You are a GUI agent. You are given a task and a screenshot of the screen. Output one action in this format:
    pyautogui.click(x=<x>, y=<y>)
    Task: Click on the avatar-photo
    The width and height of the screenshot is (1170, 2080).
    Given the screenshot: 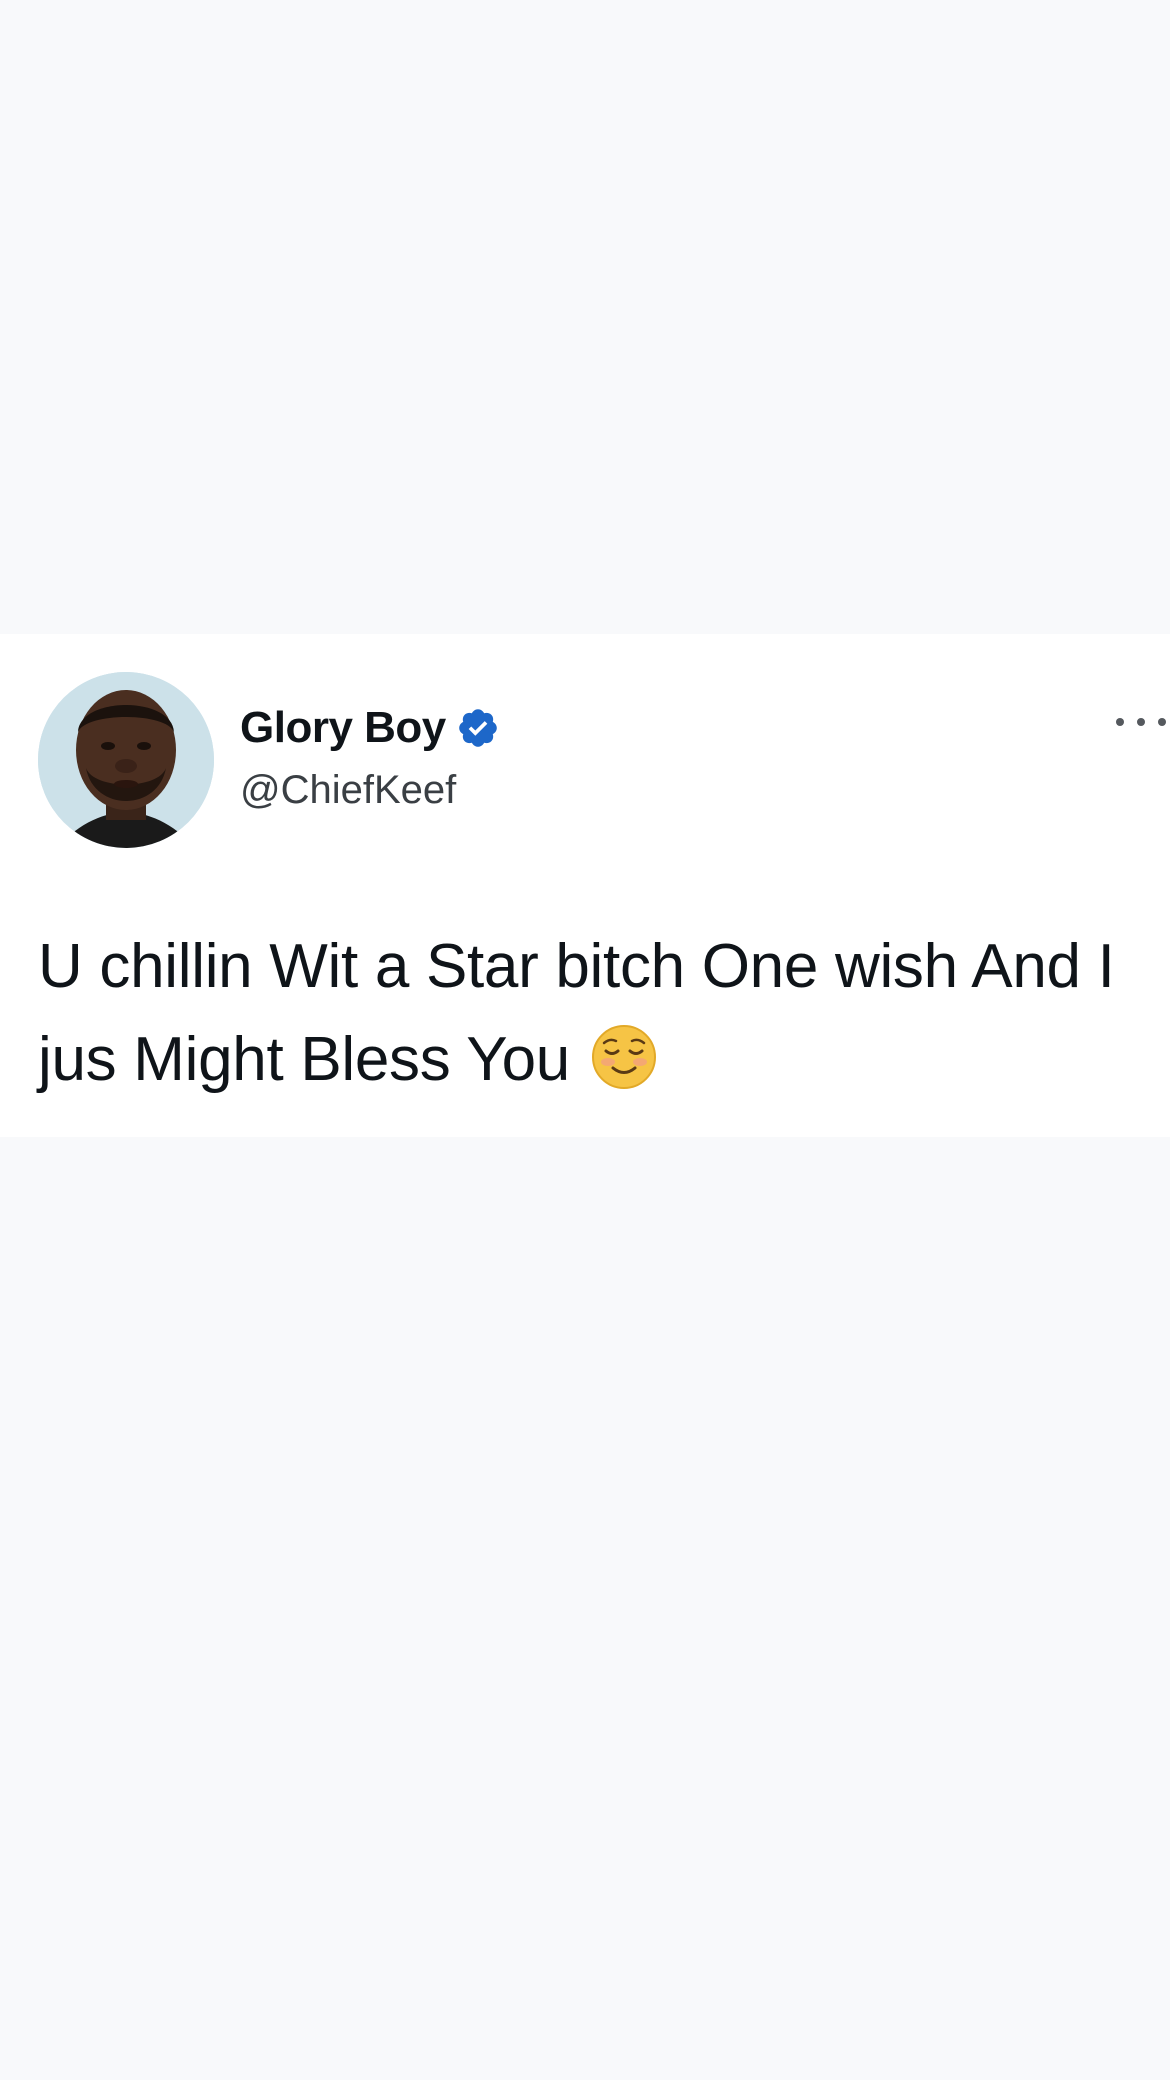 What is the action you would take?
    pyautogui.click(x=126, y=760)
    